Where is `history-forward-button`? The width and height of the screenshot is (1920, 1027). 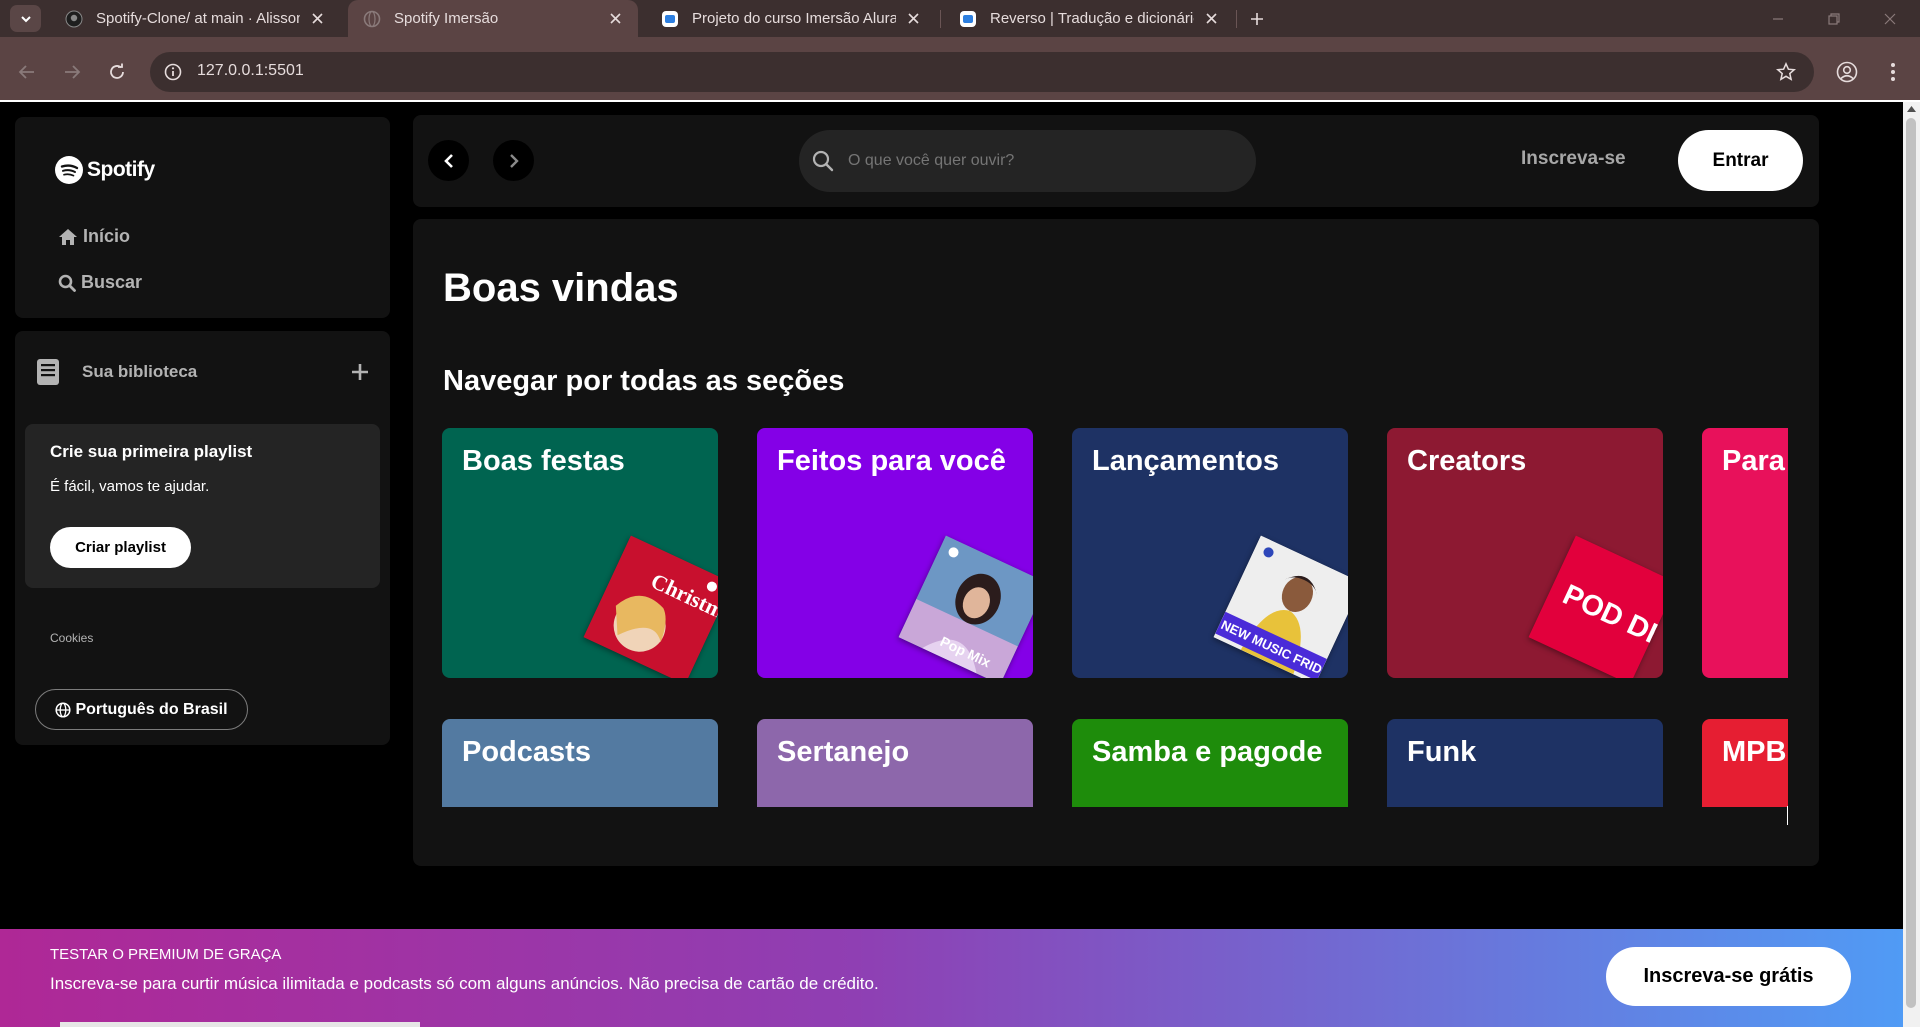 history-forward-button is located at coordinates (513, 160).